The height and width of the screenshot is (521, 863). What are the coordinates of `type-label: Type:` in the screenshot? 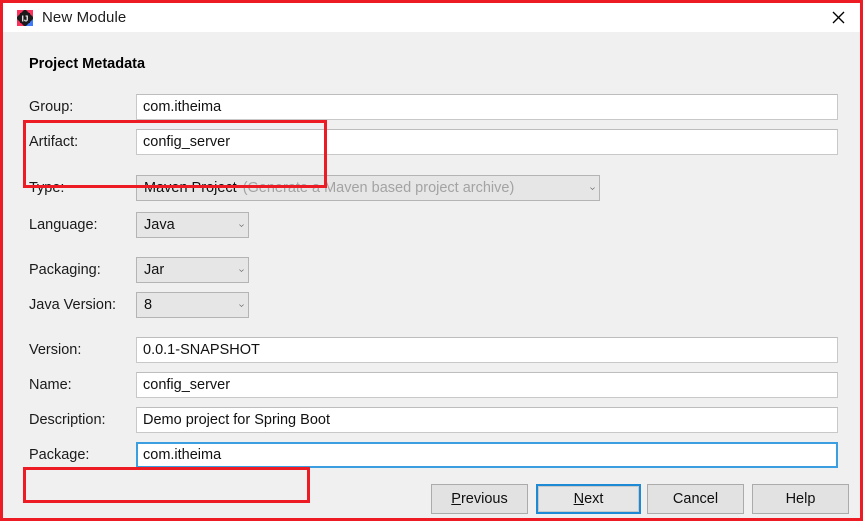 It's located at (47, 188).